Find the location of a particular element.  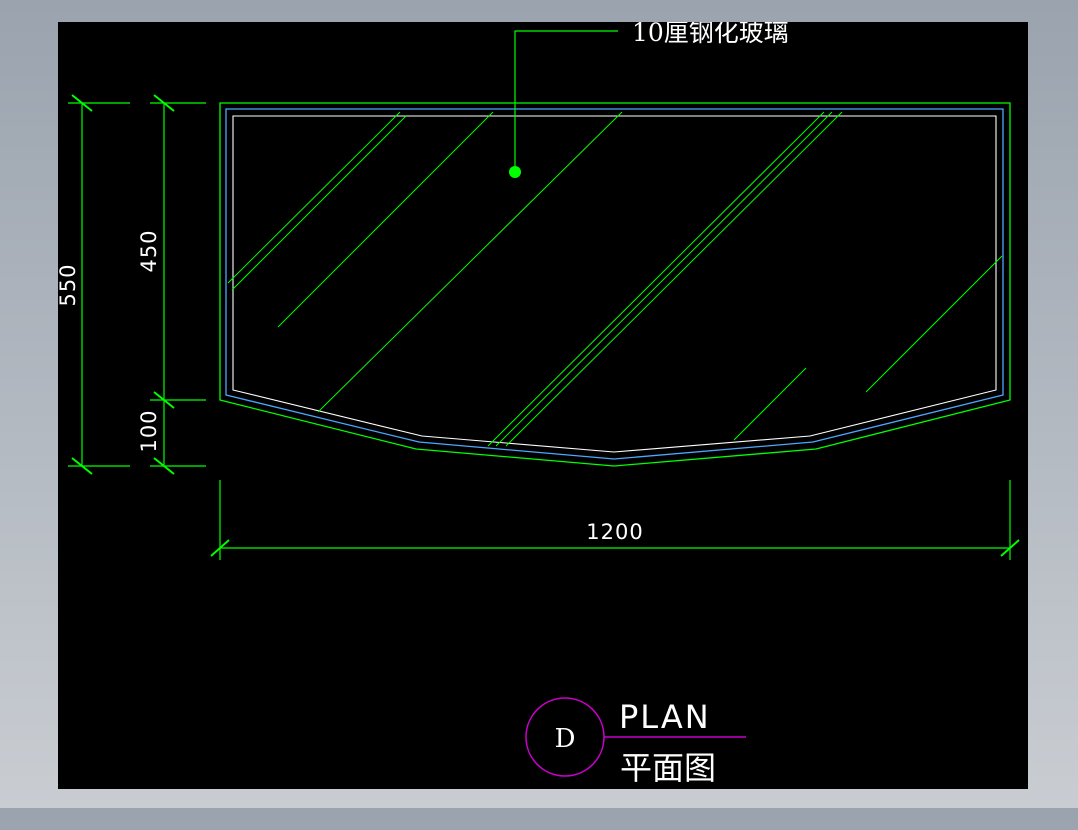

material-leader: 10厘钢化玻璃 is located at coordinates (649, 100).